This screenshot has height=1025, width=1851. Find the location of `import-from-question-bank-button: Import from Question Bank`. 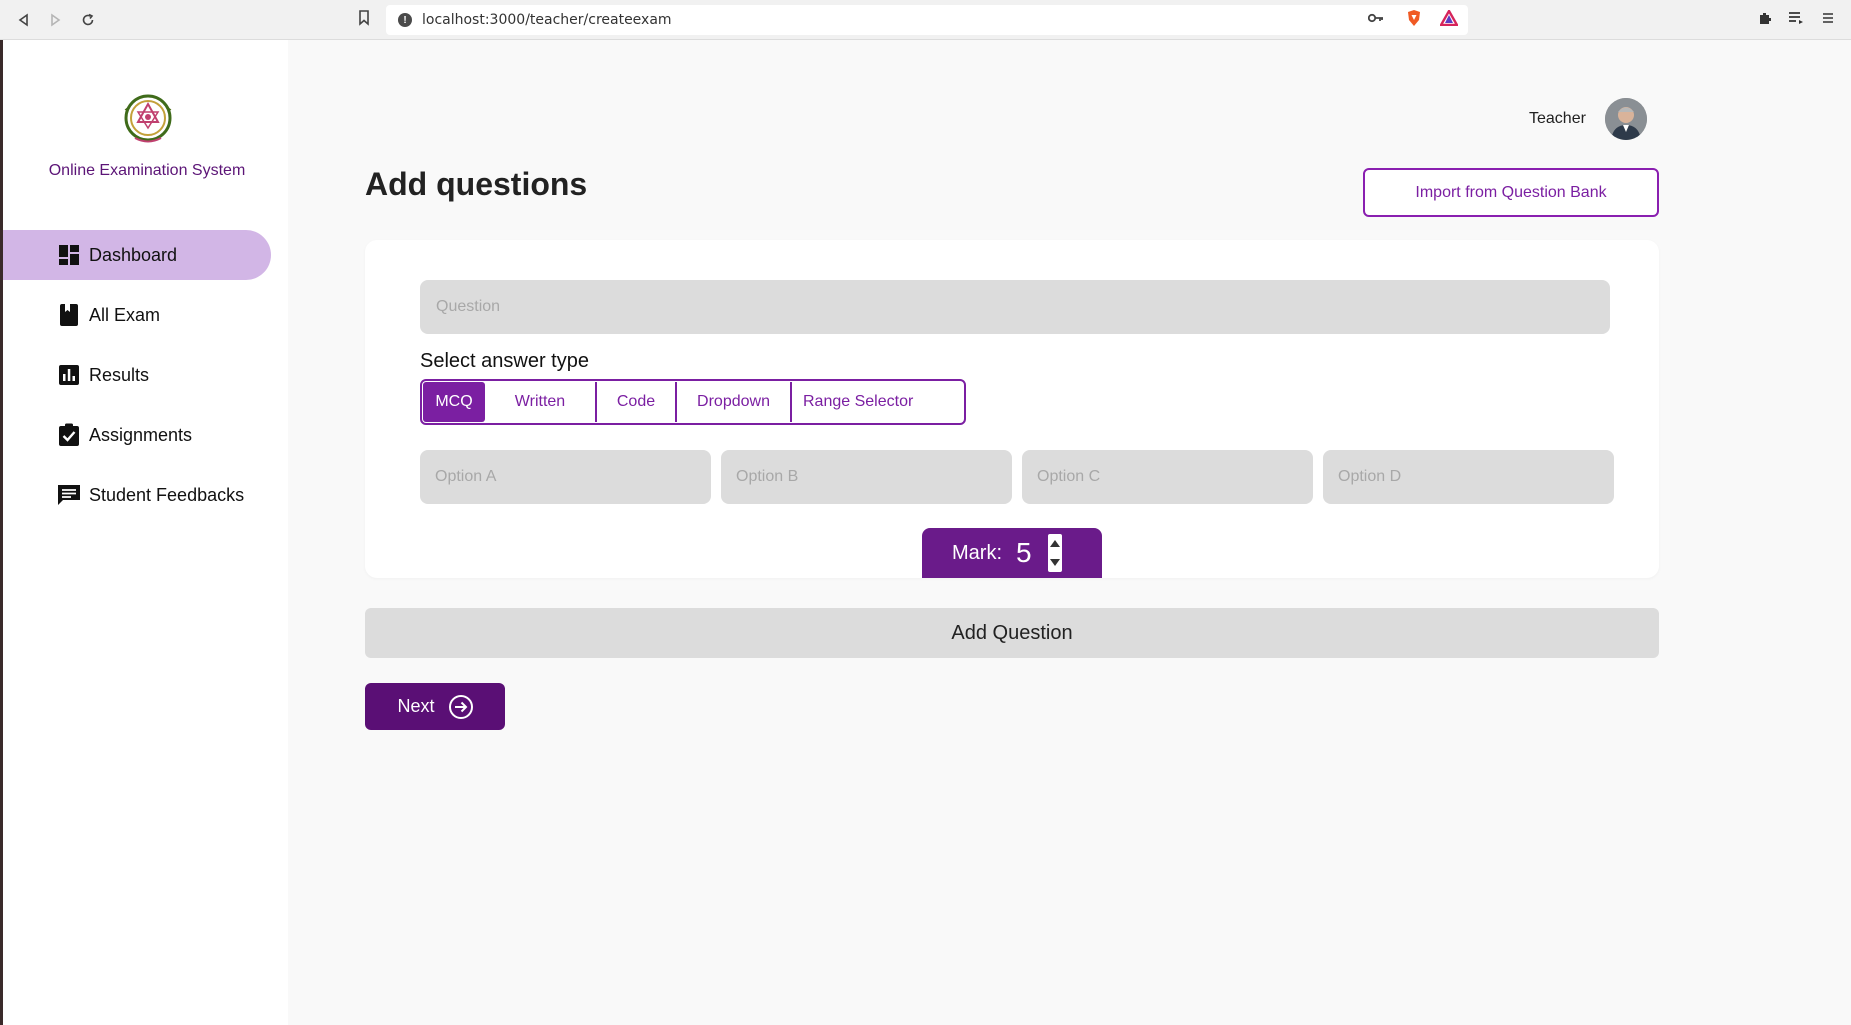

import-from-question-bank-button: Import from Question Bank is located at coordinates (1511, 192).